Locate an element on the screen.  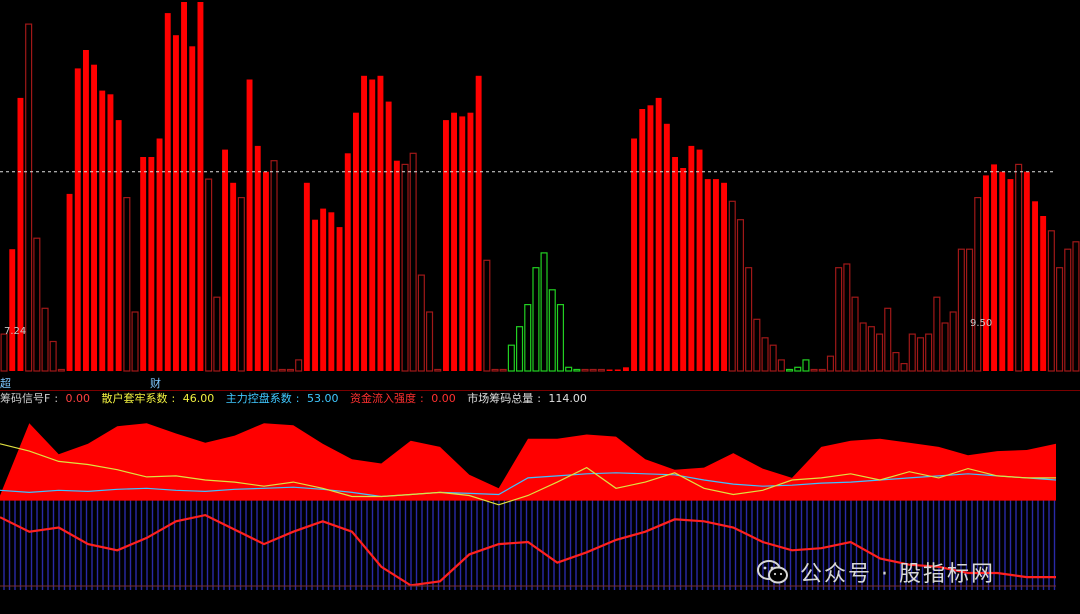
legend-item-3: 主力控盘系数: 53.00 is located at coordinates (282, 398).